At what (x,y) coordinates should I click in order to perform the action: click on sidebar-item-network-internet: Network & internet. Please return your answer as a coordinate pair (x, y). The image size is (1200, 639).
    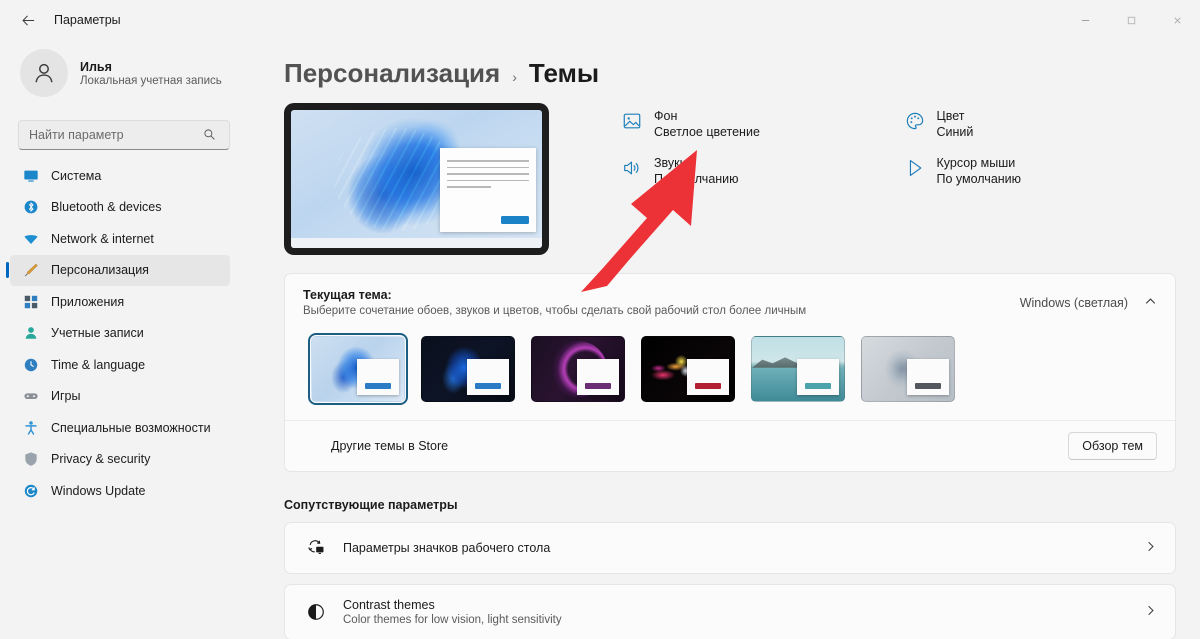
    Looking at the image, I should click on (120, 238).